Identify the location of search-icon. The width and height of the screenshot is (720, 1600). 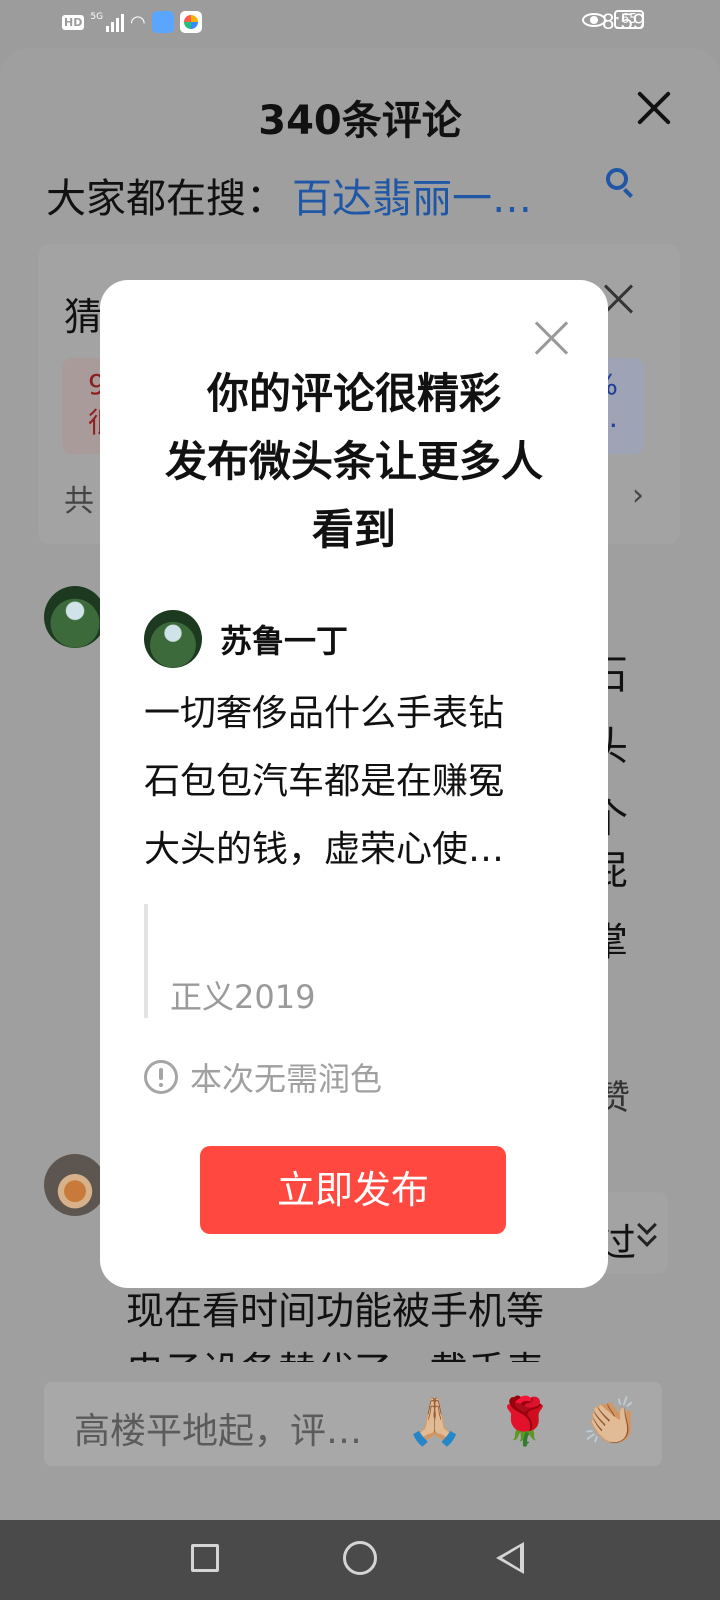
(617, 179).